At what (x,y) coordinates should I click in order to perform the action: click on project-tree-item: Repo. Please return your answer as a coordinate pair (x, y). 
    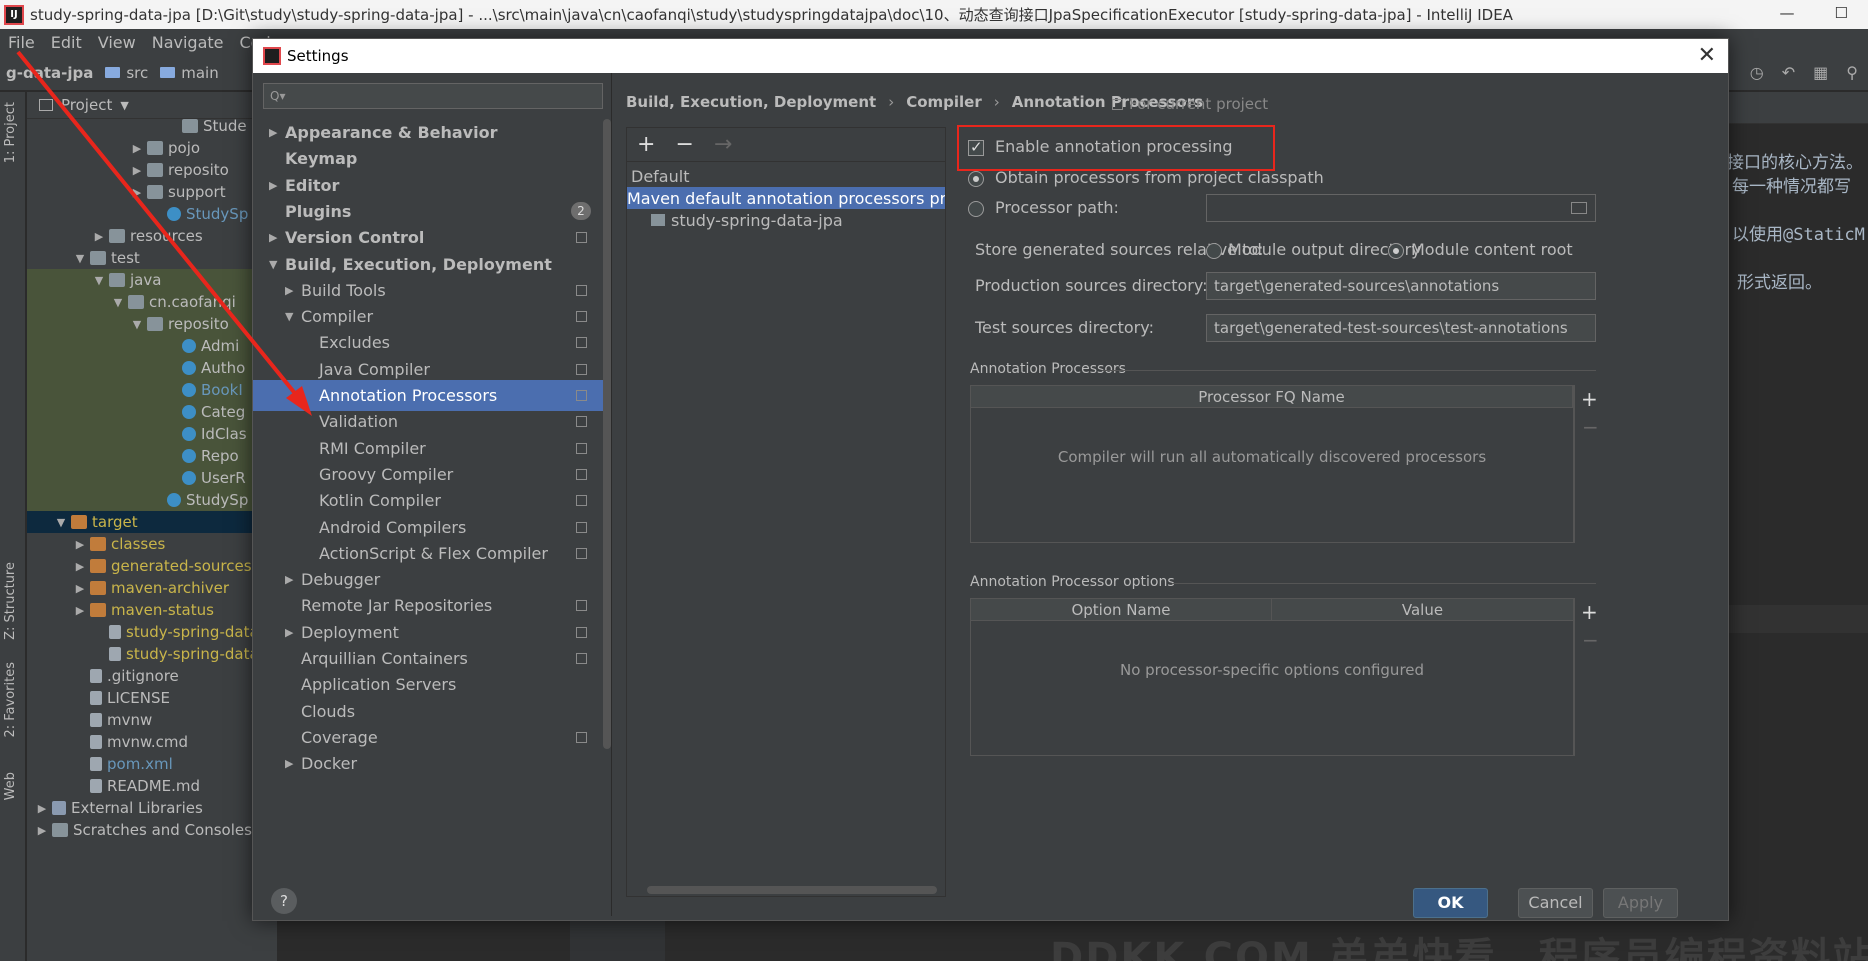
    Looking at the image, I should click on (152, 456).